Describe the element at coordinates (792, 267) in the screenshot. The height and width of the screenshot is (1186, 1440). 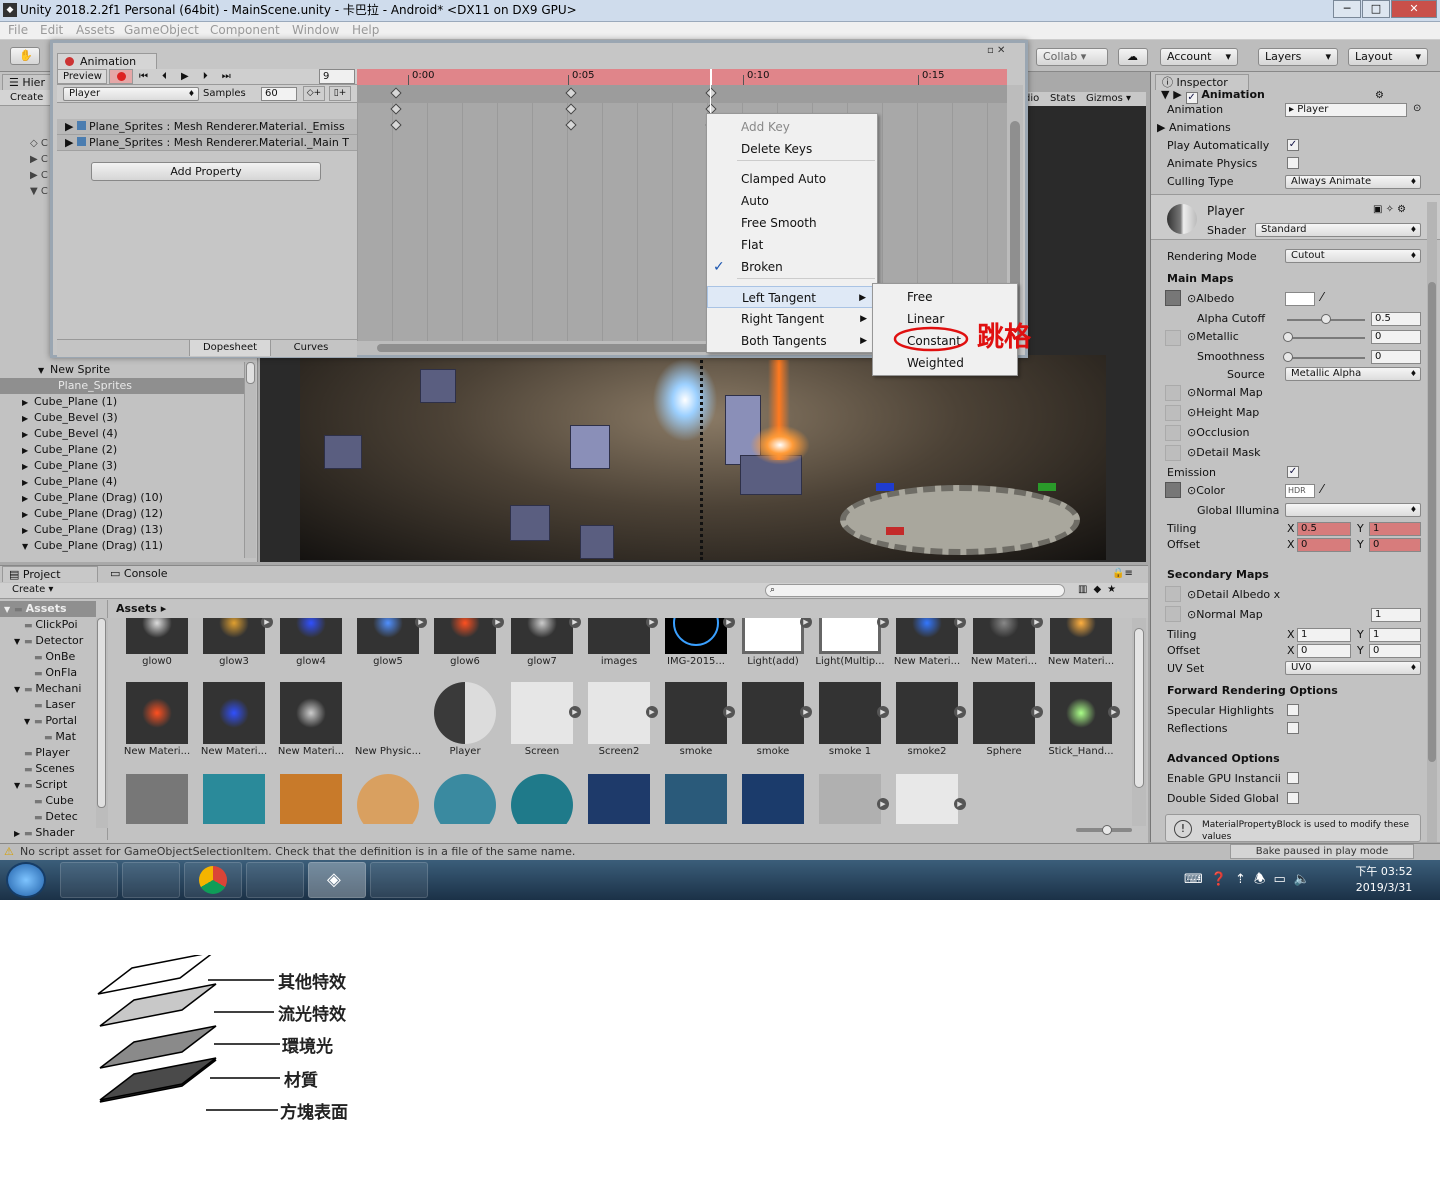
I see `broken-item: Broken ✓` at that location.